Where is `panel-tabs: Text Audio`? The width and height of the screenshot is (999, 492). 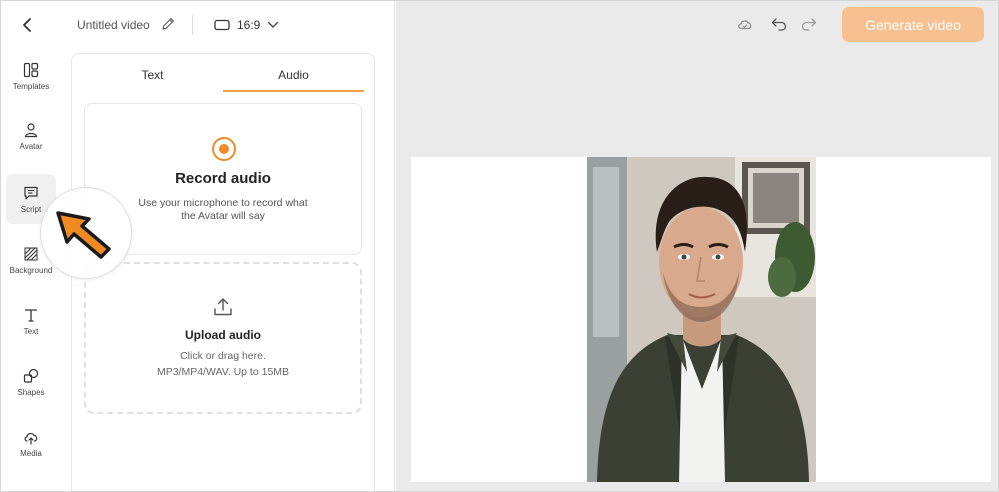 panel-tabs: Text Audio is located at coordinates (223, 77).